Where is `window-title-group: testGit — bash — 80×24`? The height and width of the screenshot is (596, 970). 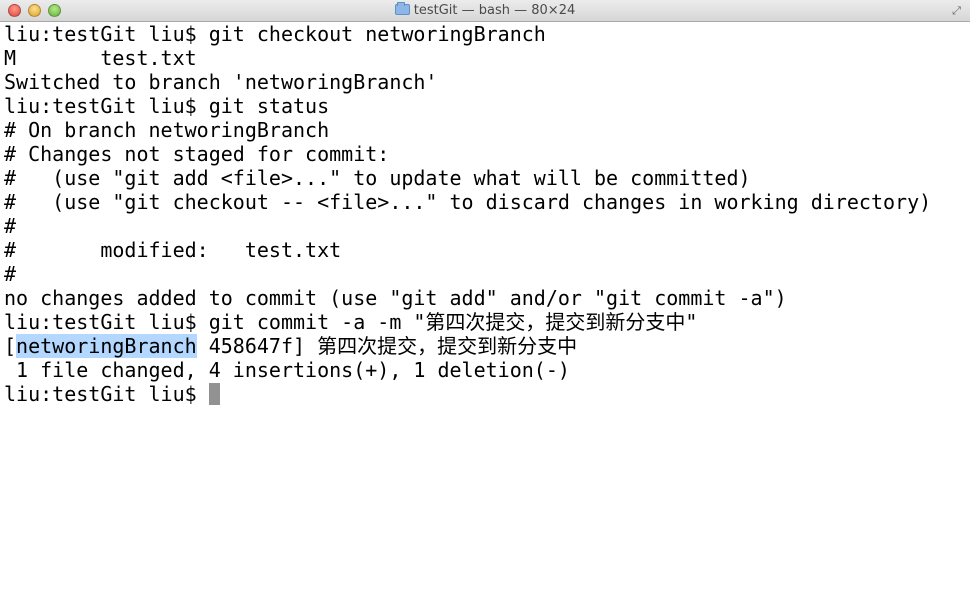
window-title-group: testGit — bash — 80×24 is located at coordinates (485, 10).